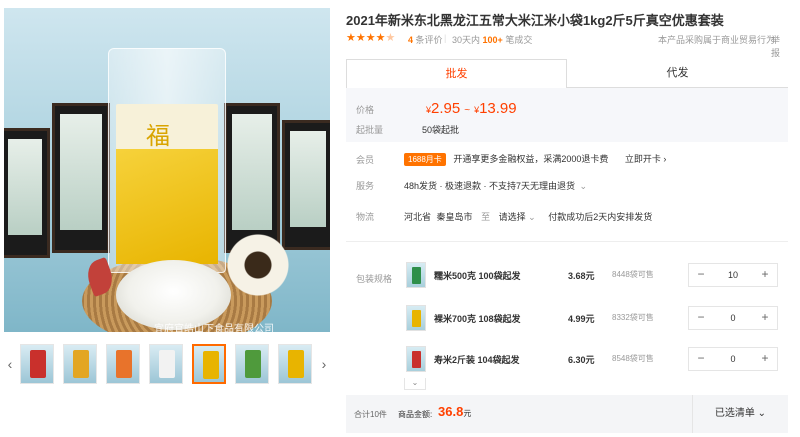 The image size is (800, 437). I want to click on delivery-note: 付款成功后2天内安排发货, so click(600, 217).